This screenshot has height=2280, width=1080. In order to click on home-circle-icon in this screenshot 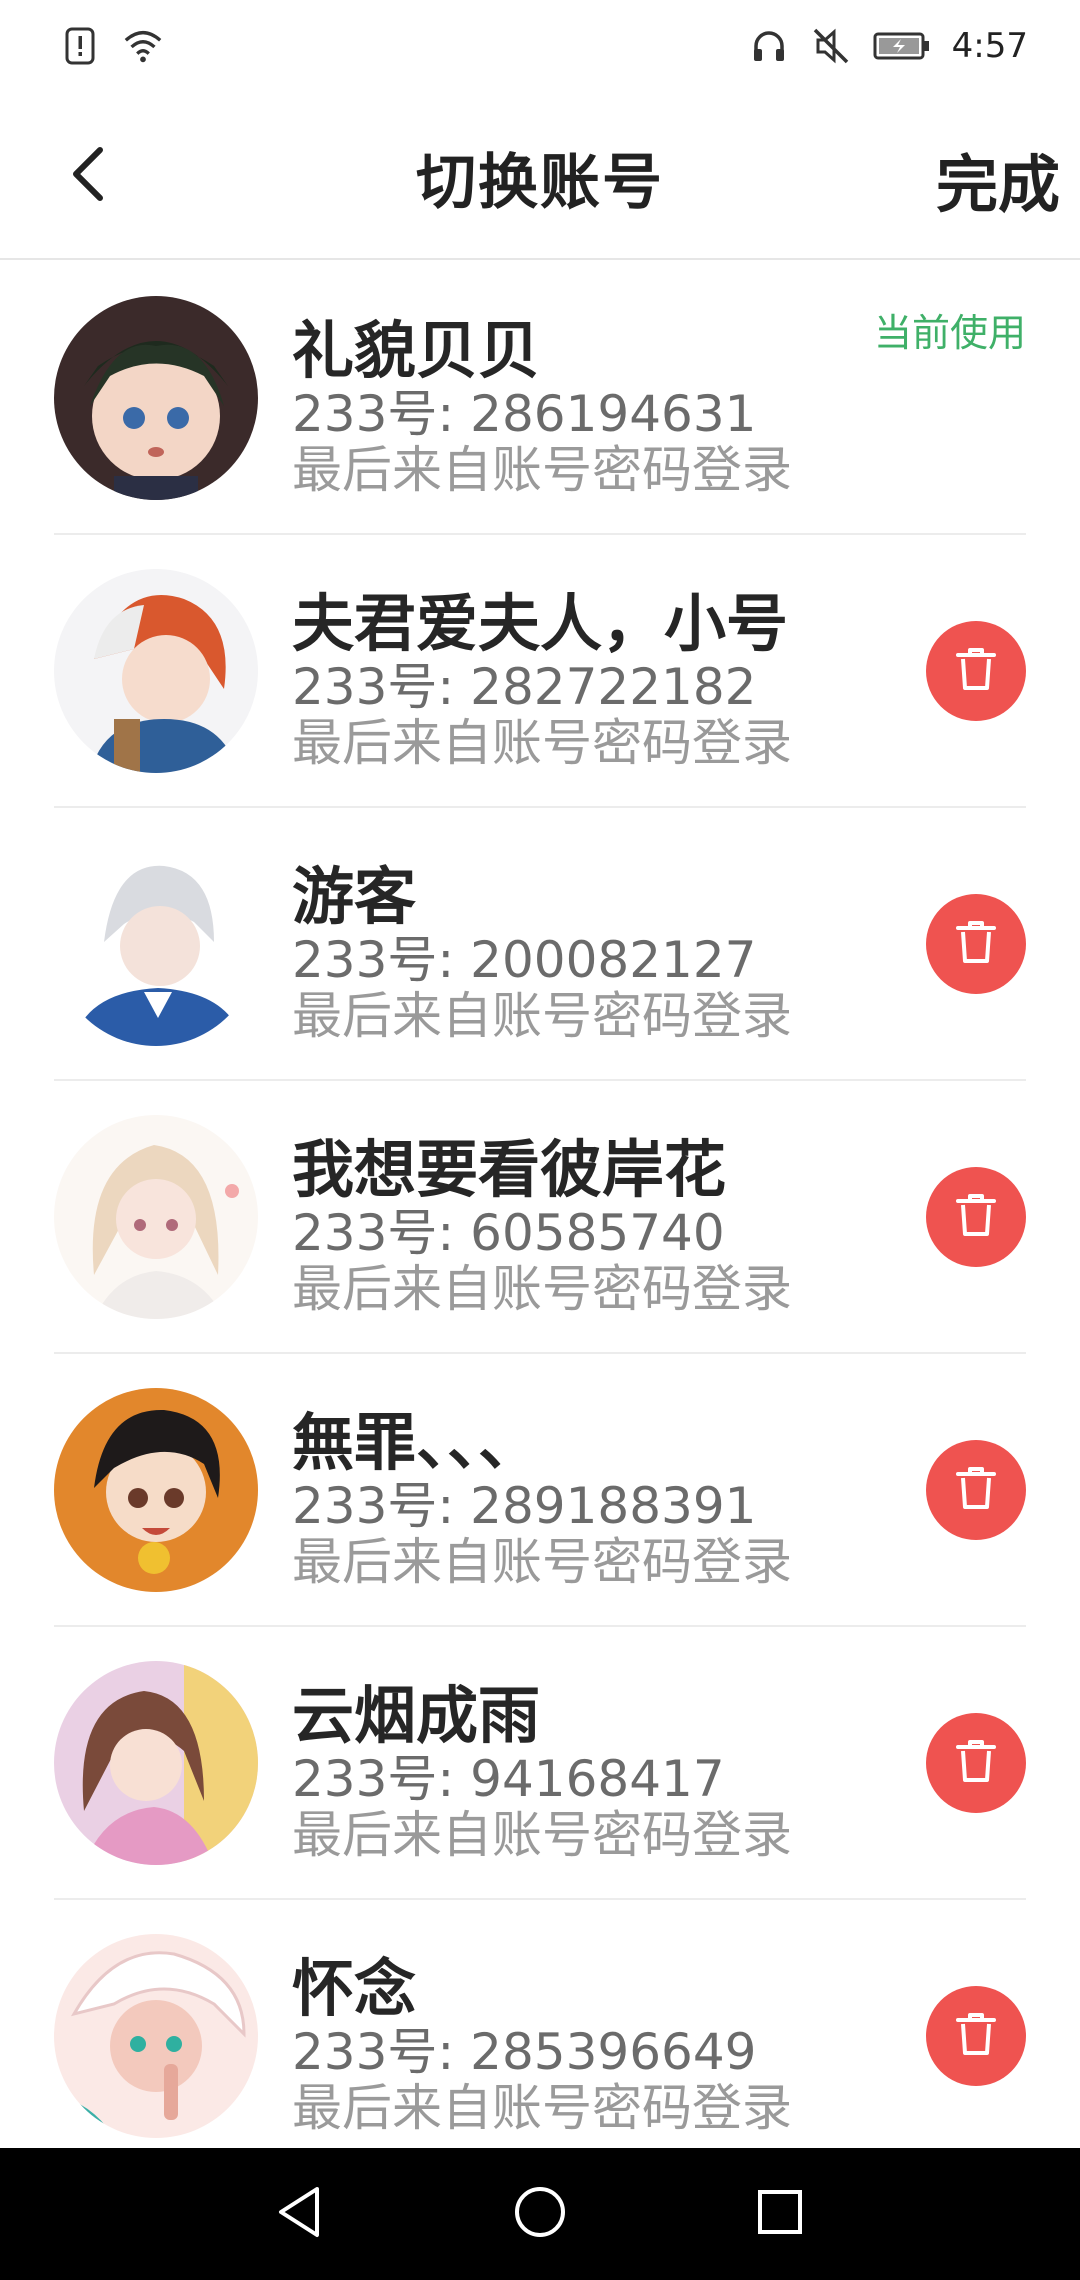, I will do `click(540, 2214)`.